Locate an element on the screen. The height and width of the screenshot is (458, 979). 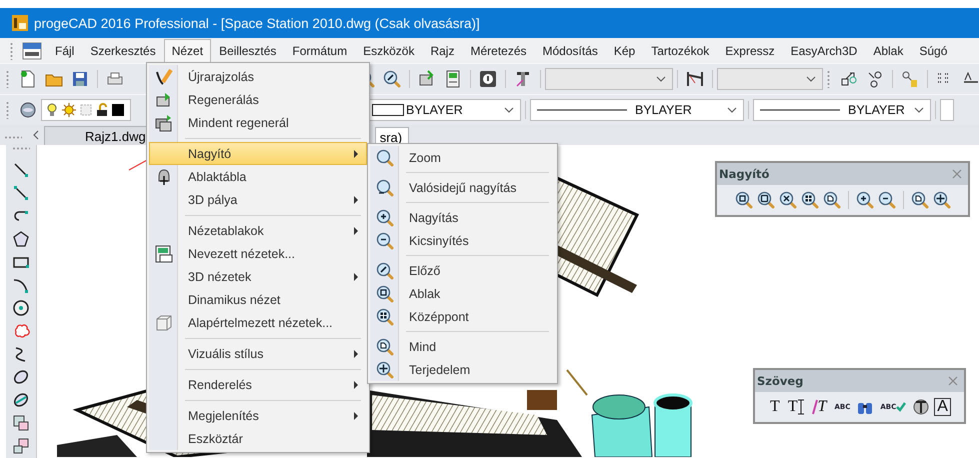
menu-item: Előző is located at coordinates (462, 270).